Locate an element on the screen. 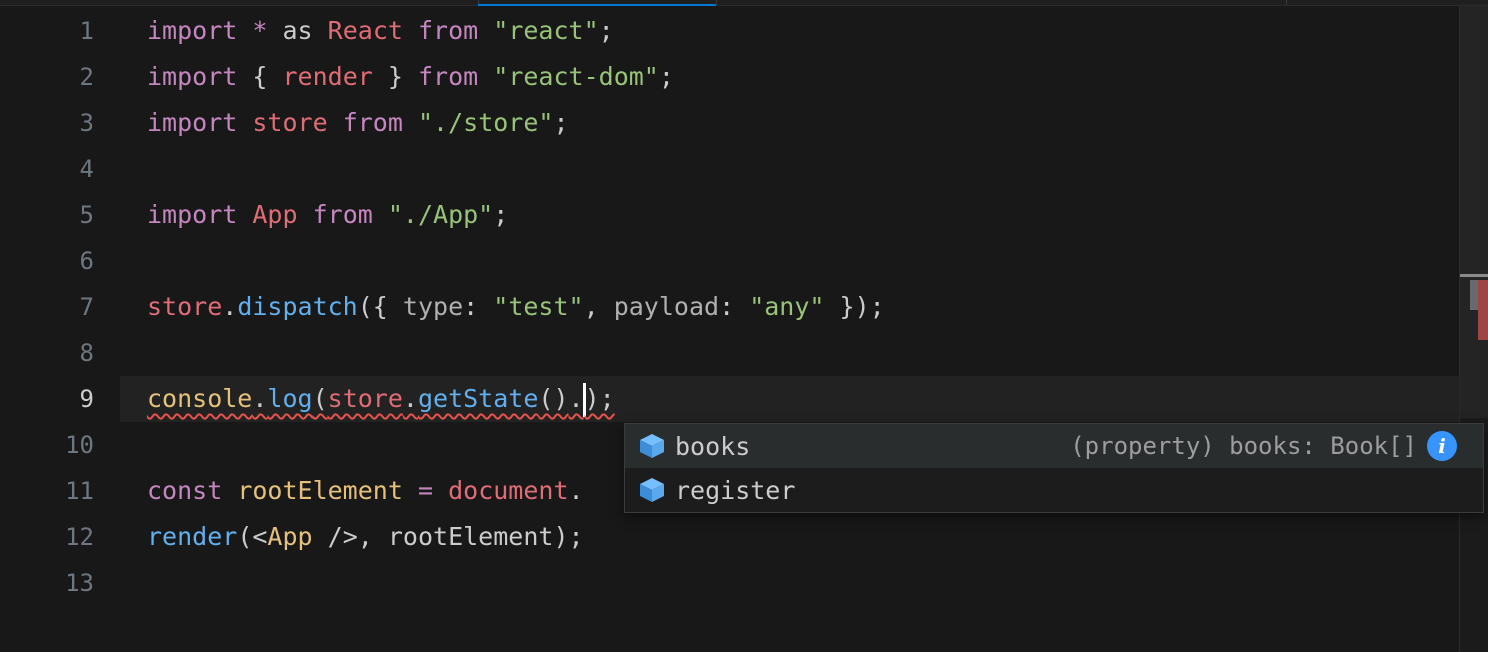  brace-close: } is located at coordinates (395, 76).